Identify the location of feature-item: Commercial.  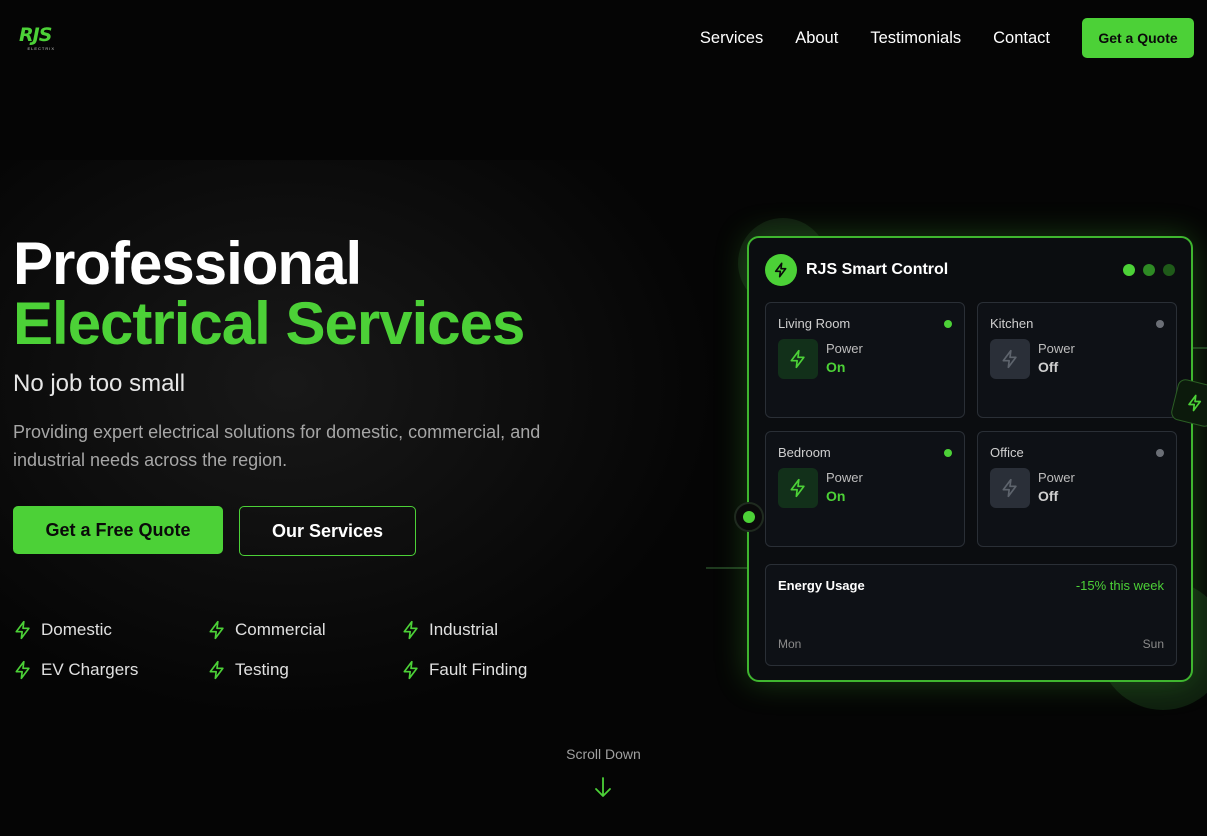
(266, 630).